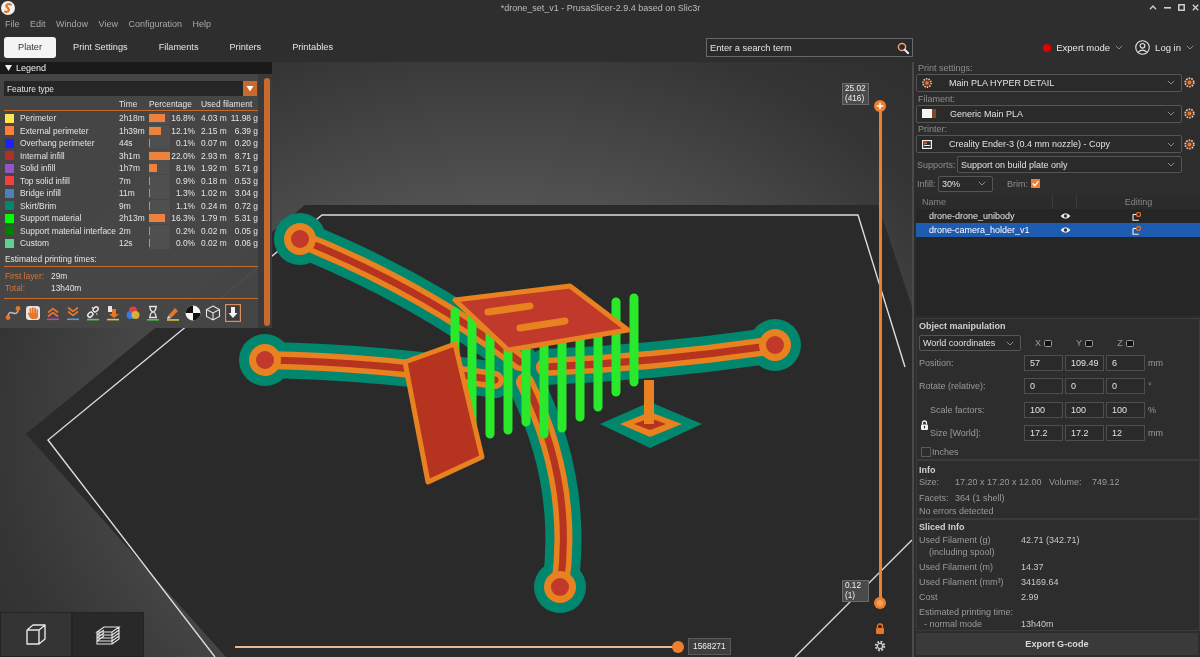 This screenshot has height=657, width=1200. I want to click on arrow-down-icon, so click(113, 312).